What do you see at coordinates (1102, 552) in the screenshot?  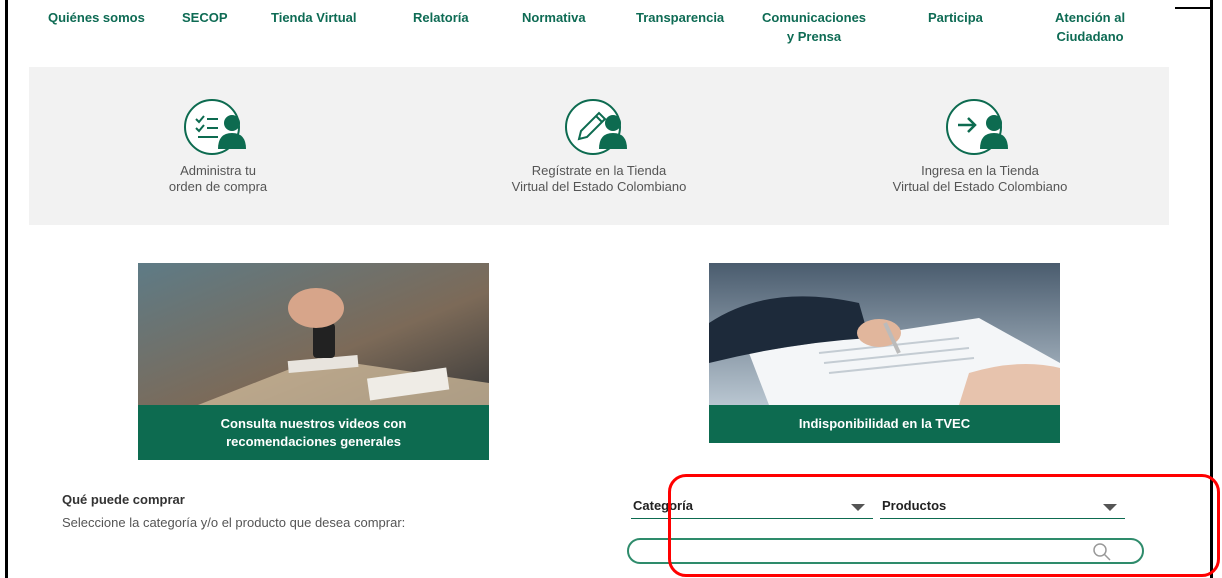 I see `search-icon` at bounding box center [1102, 552].